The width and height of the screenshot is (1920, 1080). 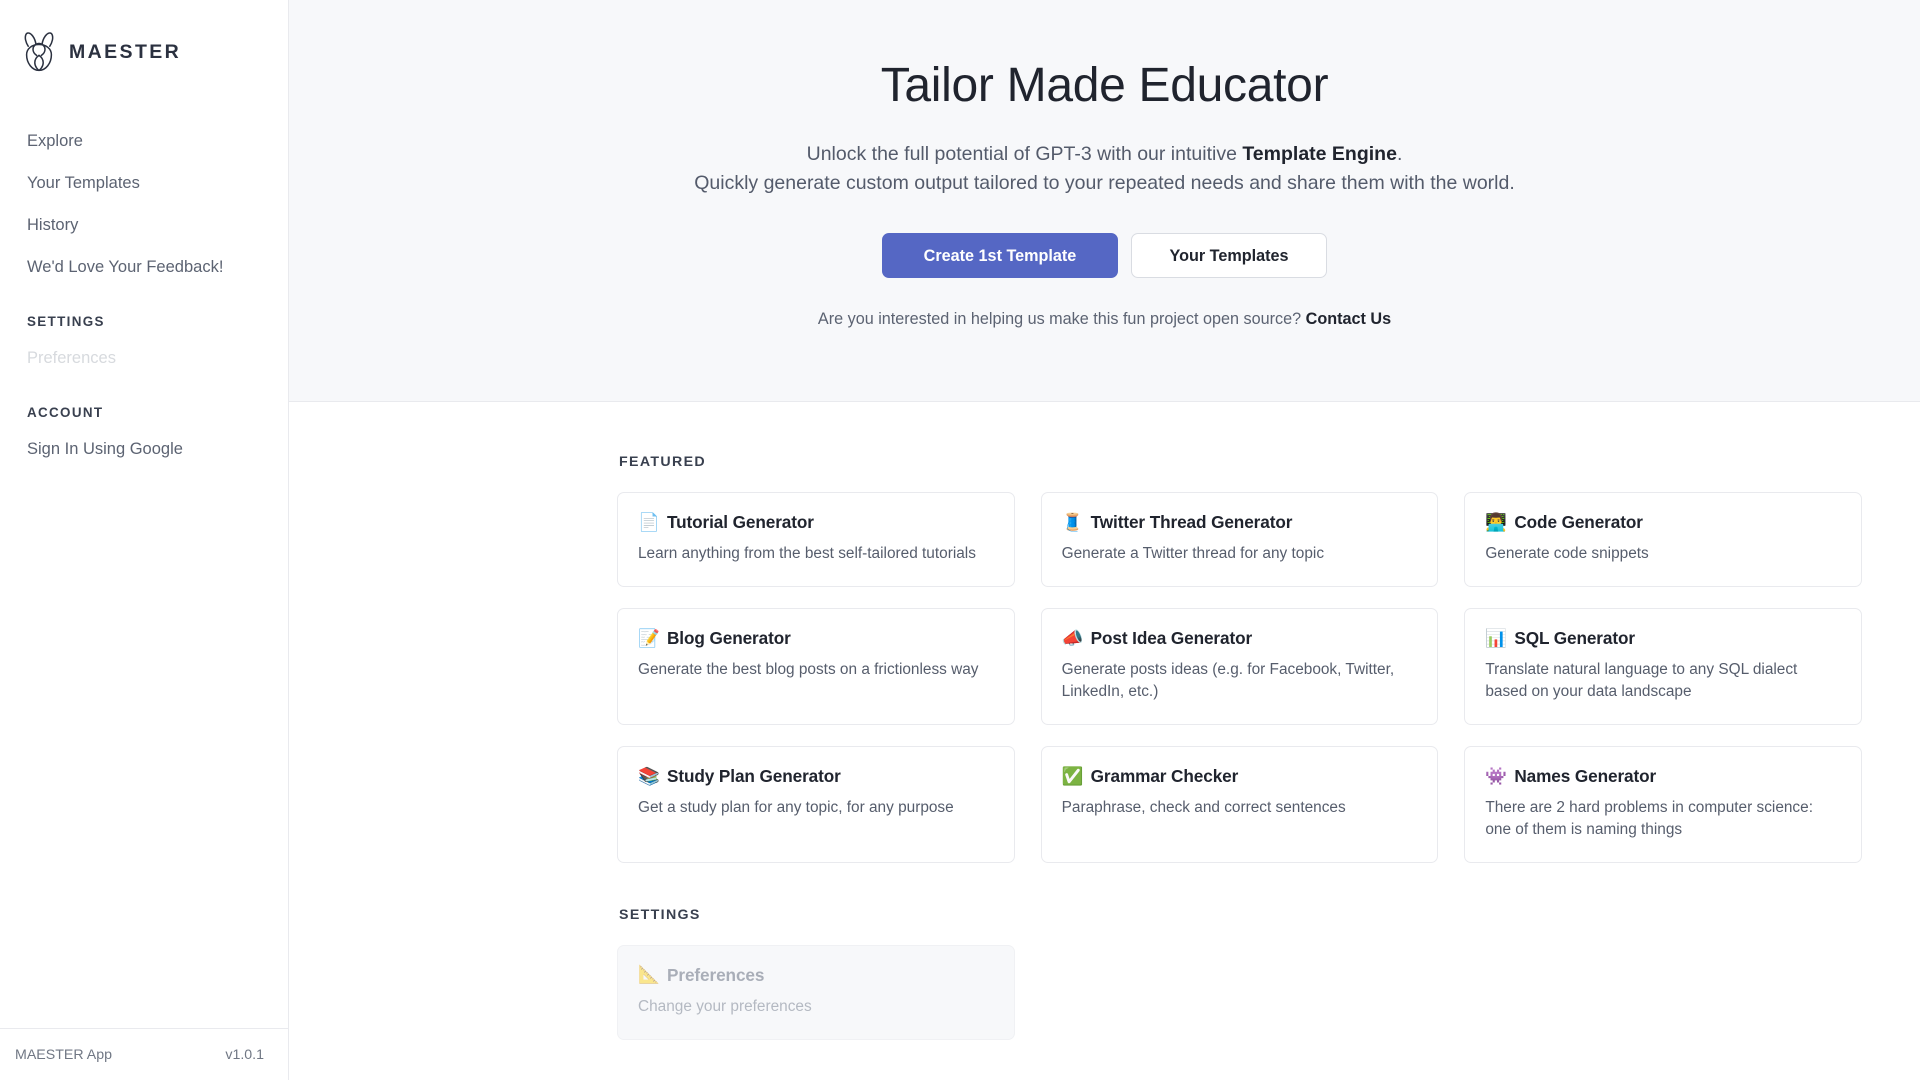 I want to click on sidebar-item-feedback: We'd Love Your Feedback!, so click(x=144, y=267).